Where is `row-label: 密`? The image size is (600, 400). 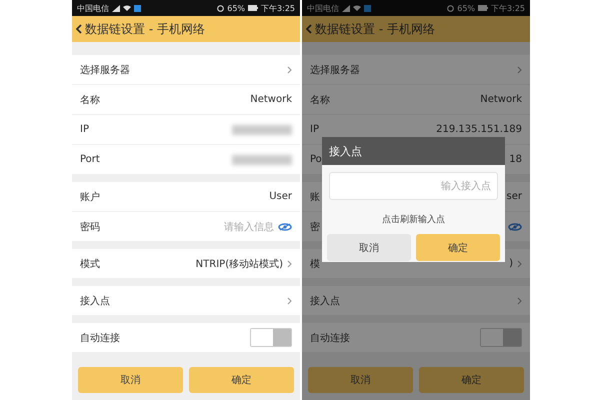
row-label: 密 is located at coordinates (315, 227).